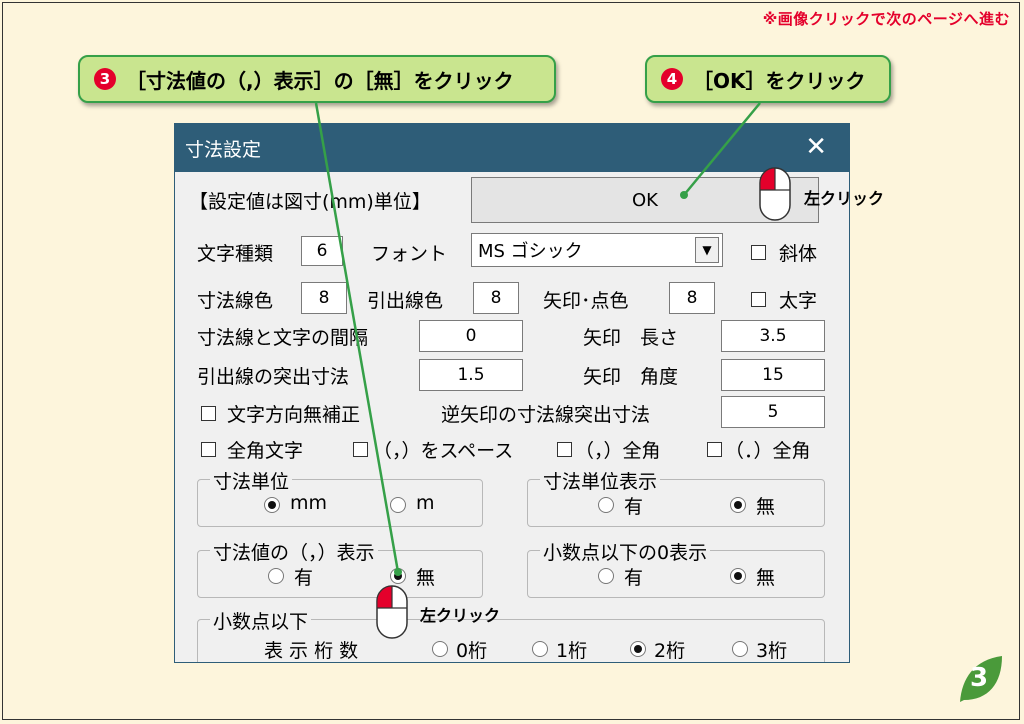 The image size is (1024, 724). Describe the element at coordinates (798, 254) in the screenshot. I see `italic-label: 斜体` at that location.